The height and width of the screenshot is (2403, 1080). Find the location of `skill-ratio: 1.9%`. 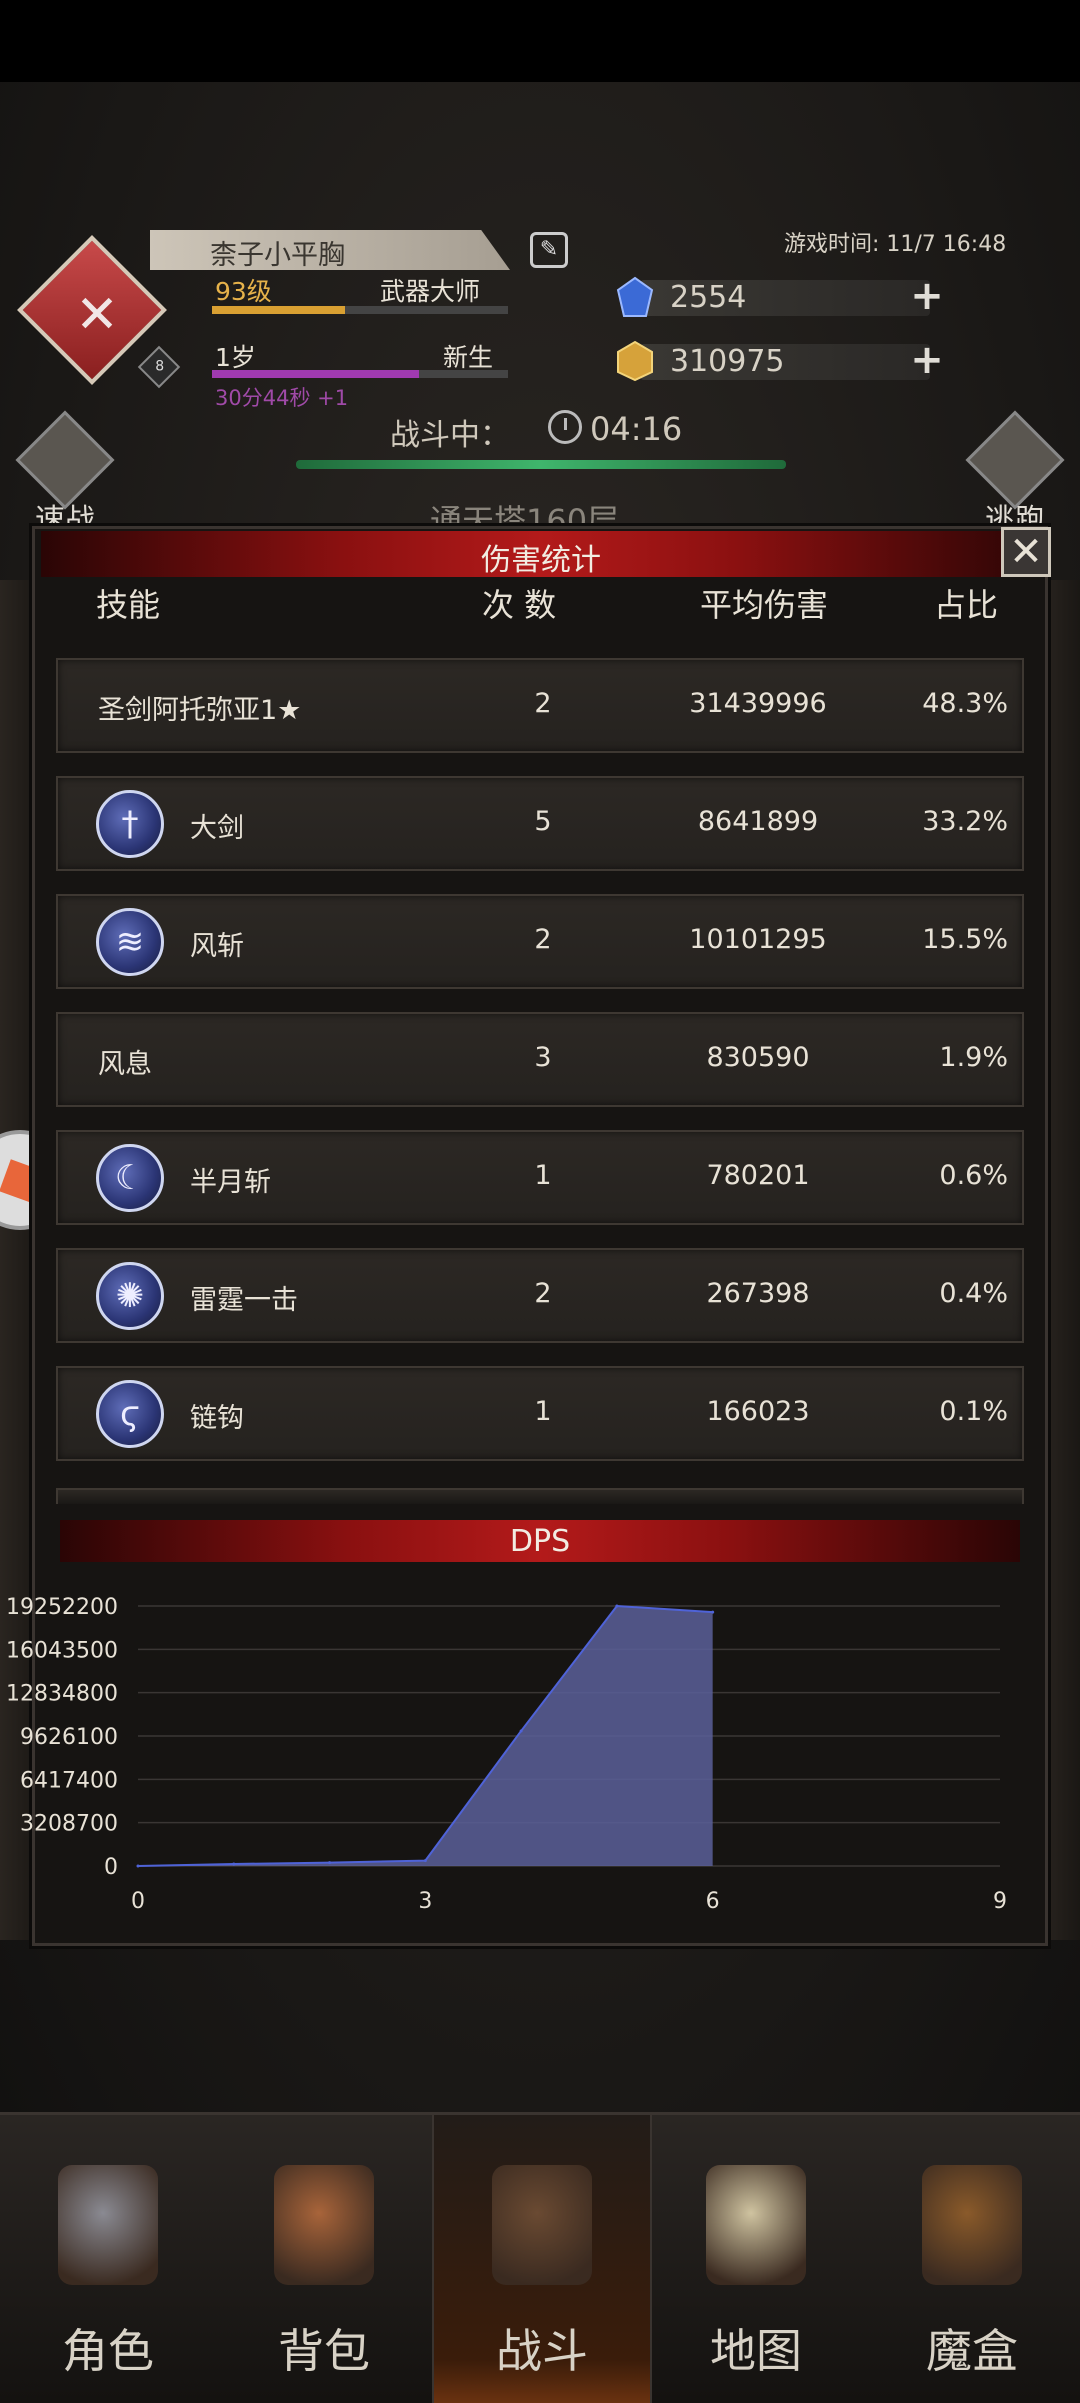

skill-ratio: 1.9% is located at coordinates (973, 1057).